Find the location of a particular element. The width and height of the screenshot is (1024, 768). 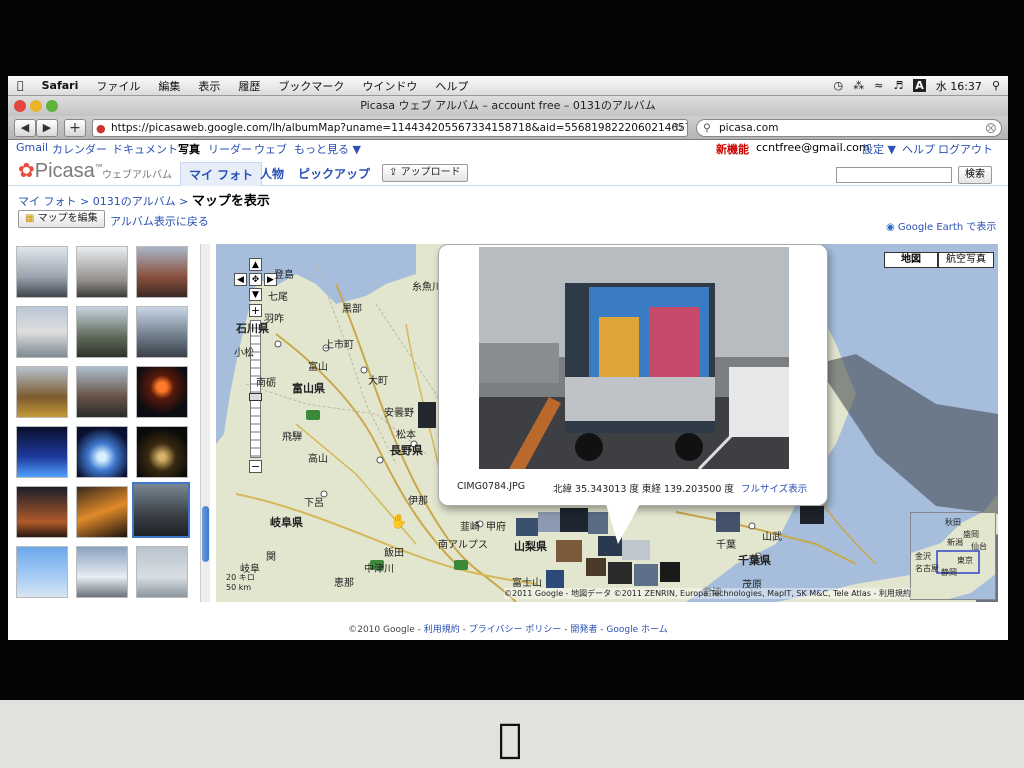

zoom-icon is located at coordinates (52, 106).